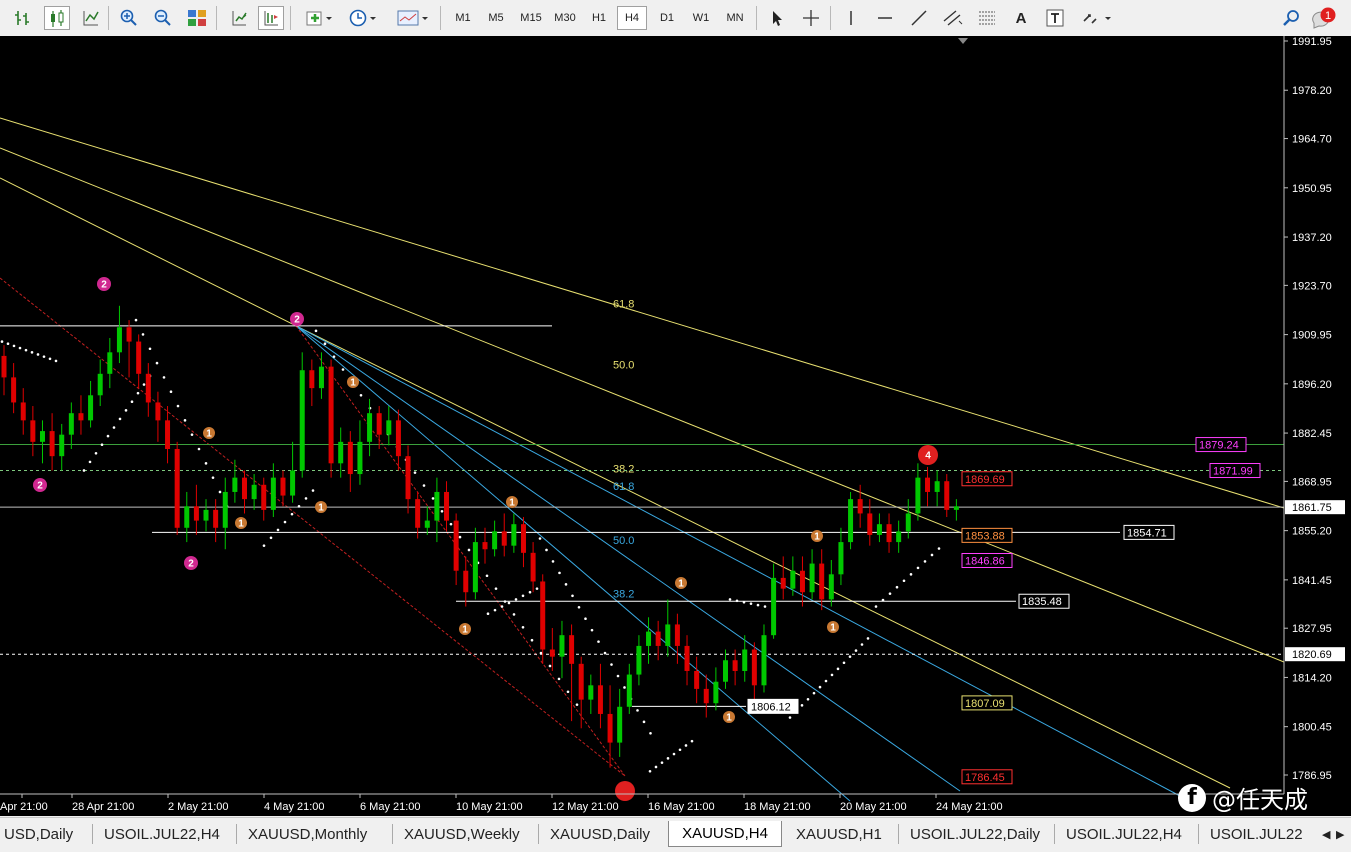  Describe the element at coordinates (462, 834) in the screenshot. I see `tab-xauusd-weekly: XAUUSD,Weekly` at that location.